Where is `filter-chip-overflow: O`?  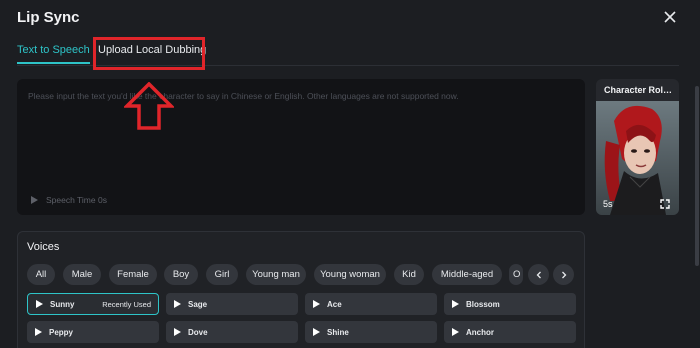
filter-chip-overflow: O is located at coordinates (516, 274).